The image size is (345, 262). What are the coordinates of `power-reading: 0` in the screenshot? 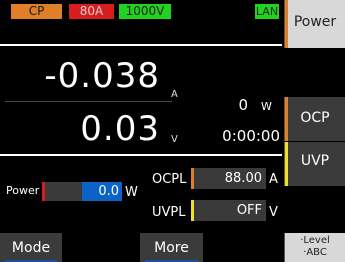 It's located at (243, 105).